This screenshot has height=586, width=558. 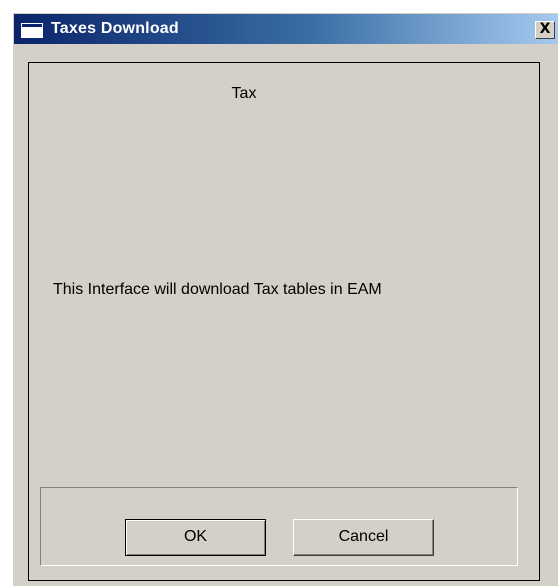 I want to click on window-title: Taxes Download, so click(x=115, y=28).